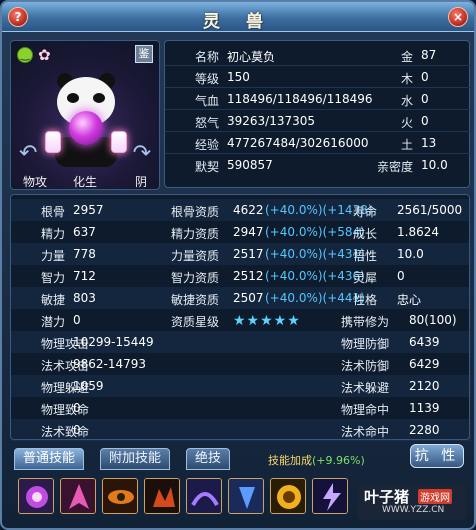 The image size is (476, 530). I want to click on stat-label: 法术命中, so click(365, 432).